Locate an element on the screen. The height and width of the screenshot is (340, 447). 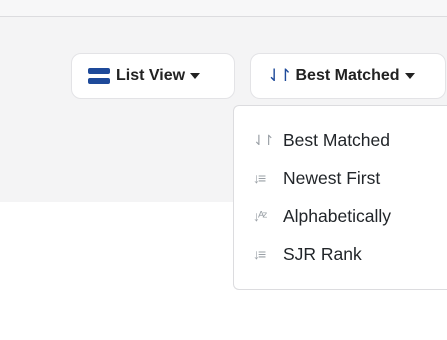
sort-option-newest-first: ↓≡ Newest First is located at coordinates (340, 178).